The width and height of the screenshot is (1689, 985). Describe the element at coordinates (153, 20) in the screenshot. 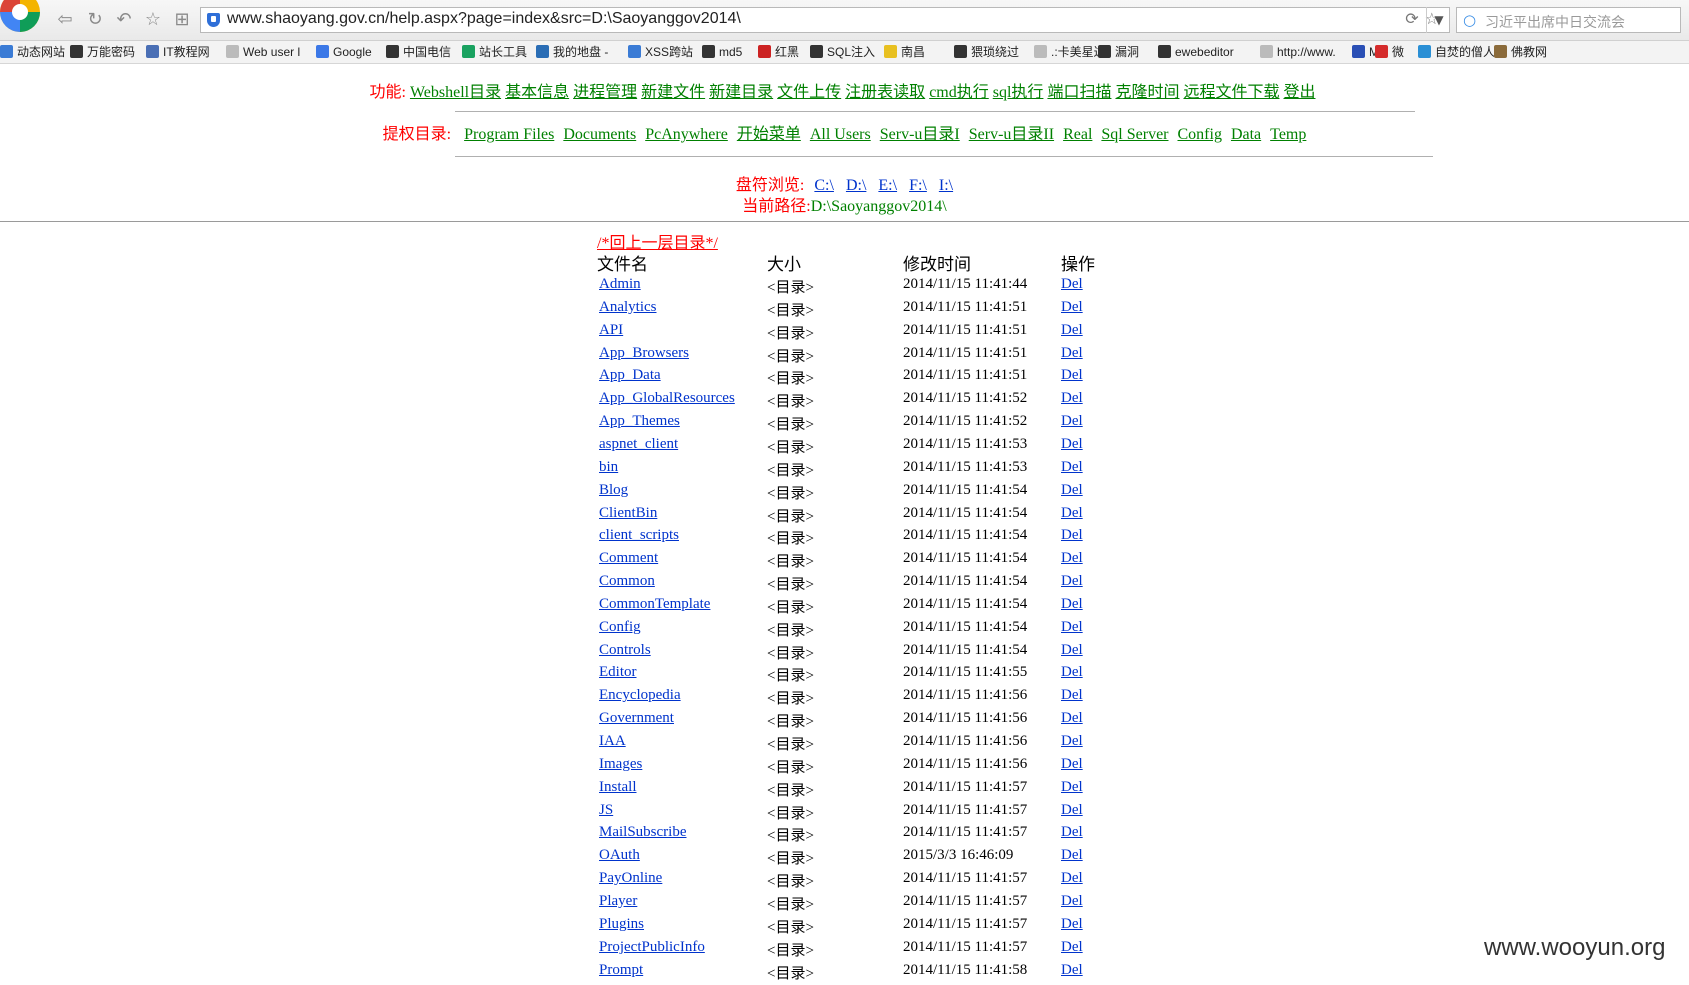

I see `favorite-icon: ☆` at that location.